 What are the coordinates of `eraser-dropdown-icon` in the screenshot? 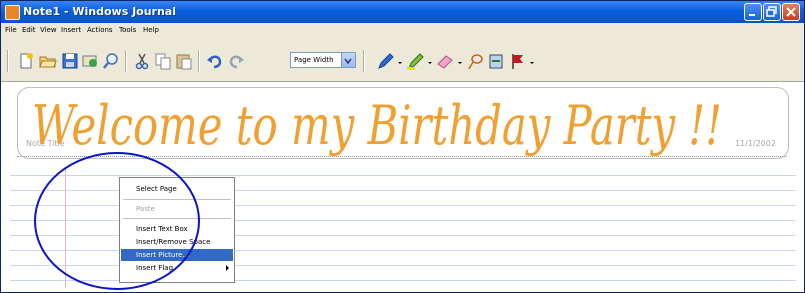 It's located at (460, 61).